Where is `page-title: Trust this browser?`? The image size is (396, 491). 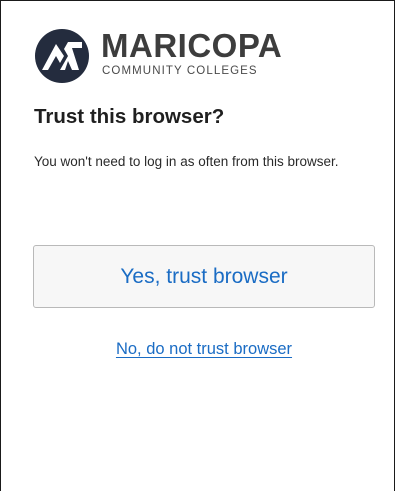
page-title: Trust this browser? is located at coordinates (129, 116).